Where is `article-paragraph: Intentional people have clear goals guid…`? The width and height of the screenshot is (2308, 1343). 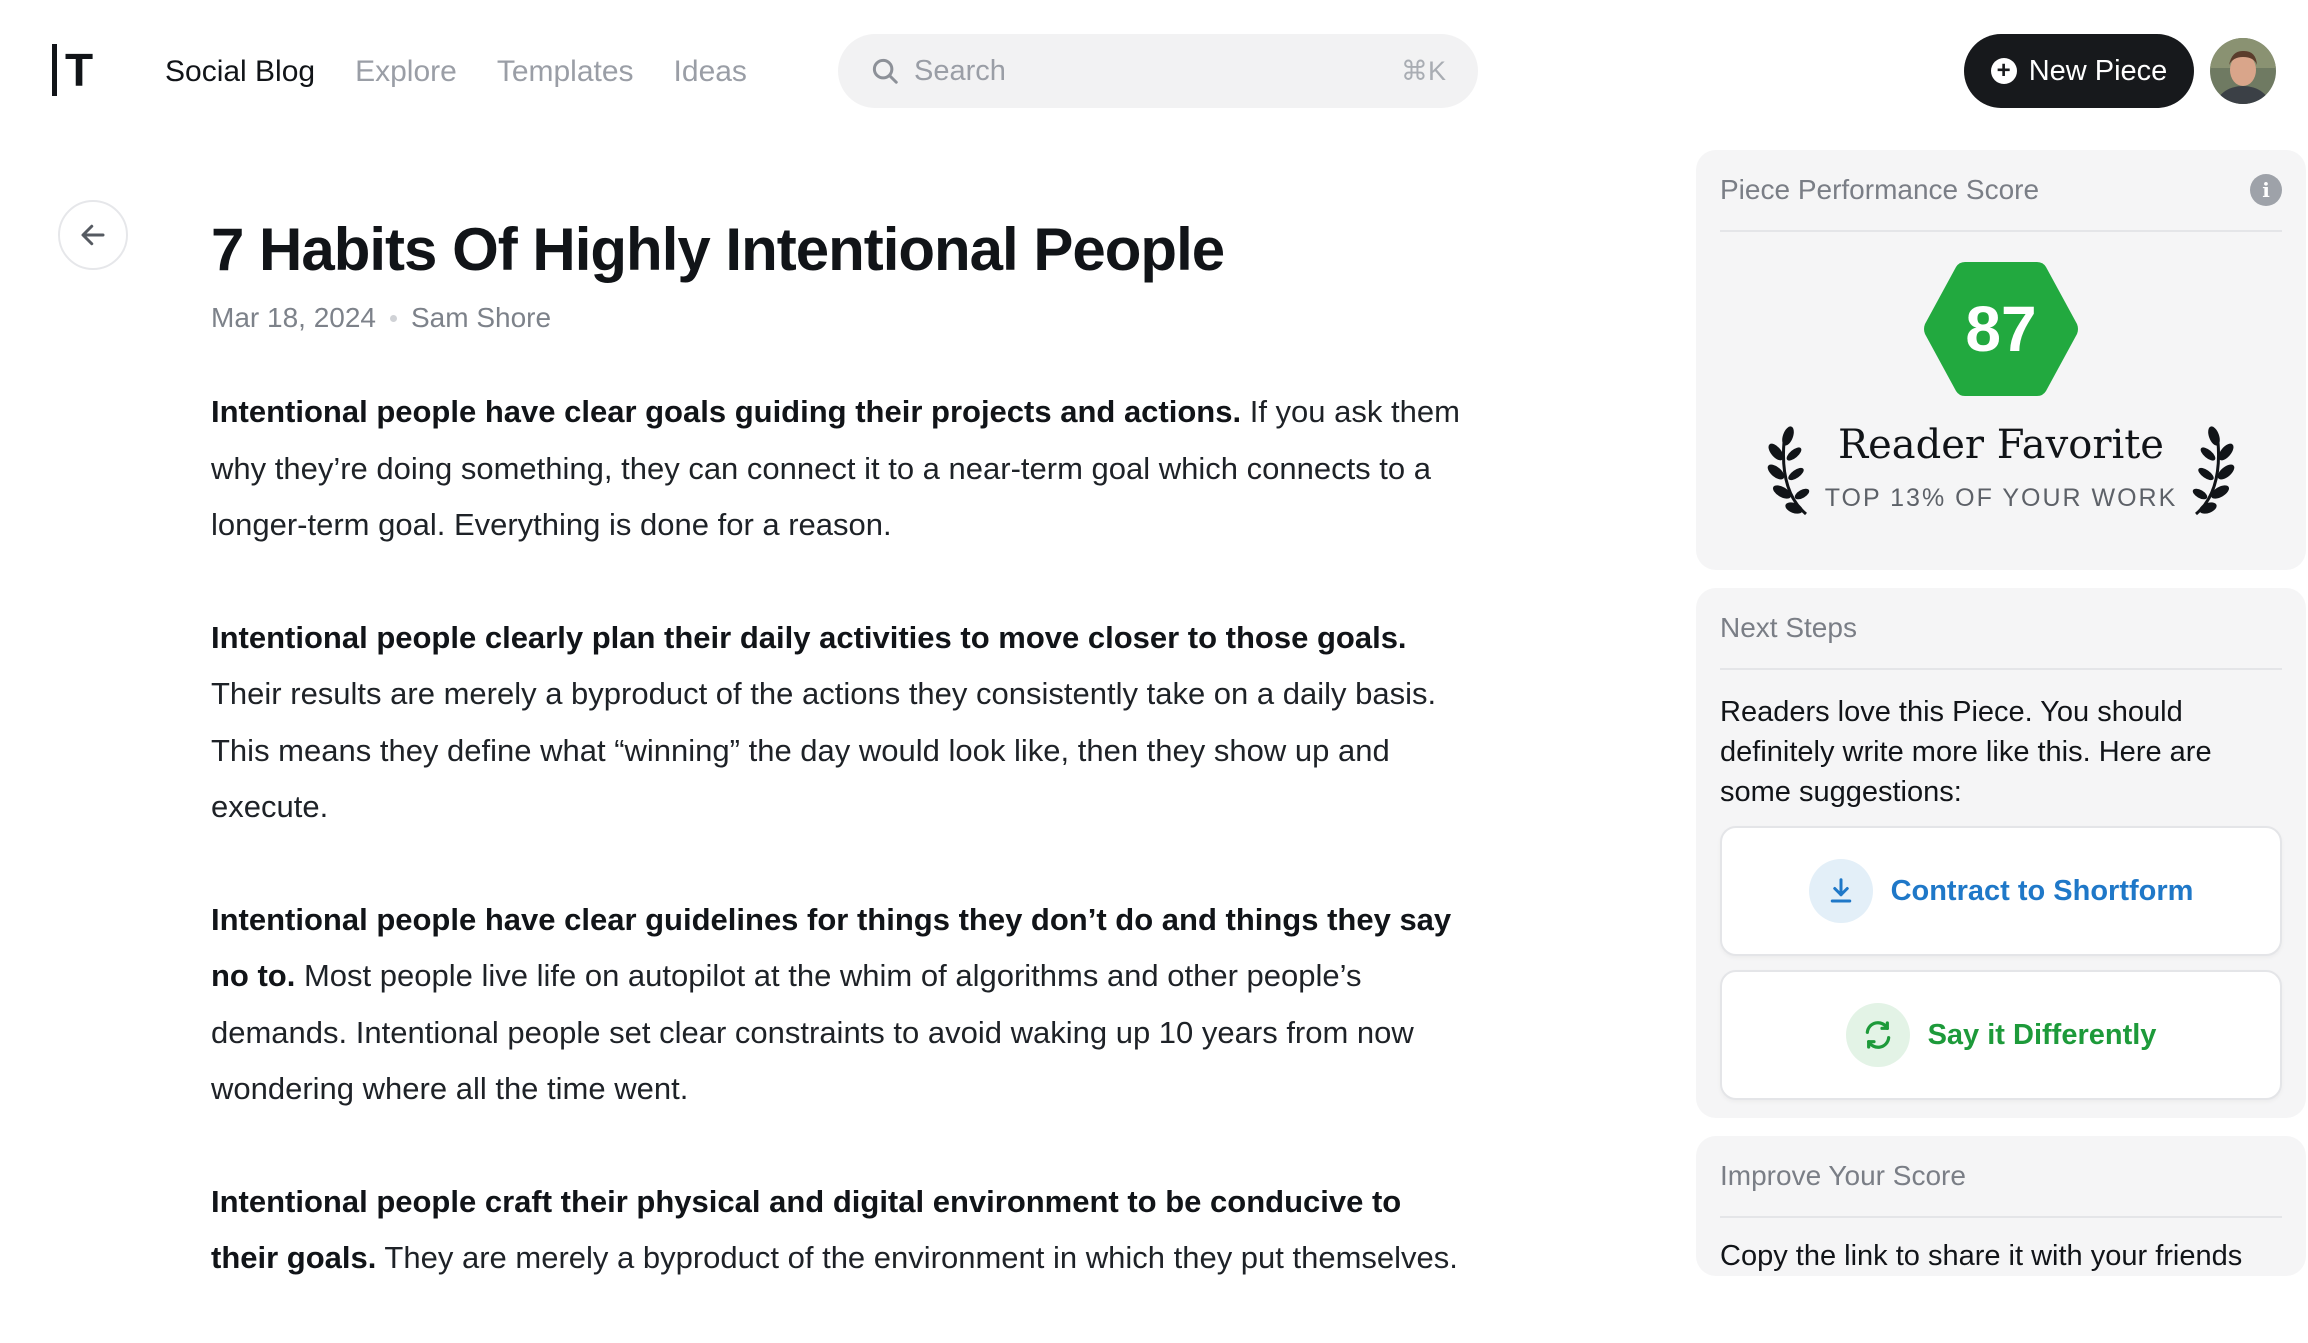
article-paragraph: Intentional people have clear goals guid… is located at coordinates (841, 469).